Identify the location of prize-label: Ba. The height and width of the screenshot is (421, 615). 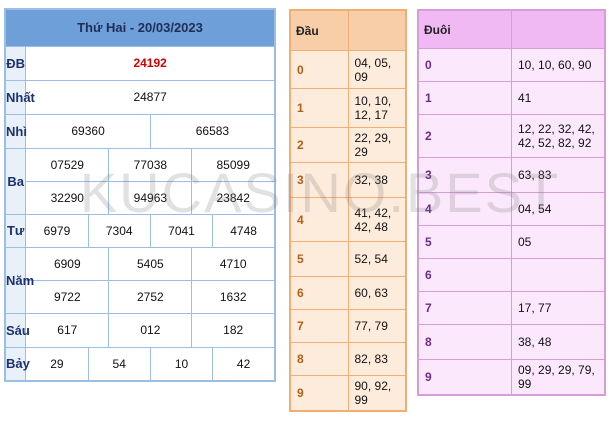
(15, 181).